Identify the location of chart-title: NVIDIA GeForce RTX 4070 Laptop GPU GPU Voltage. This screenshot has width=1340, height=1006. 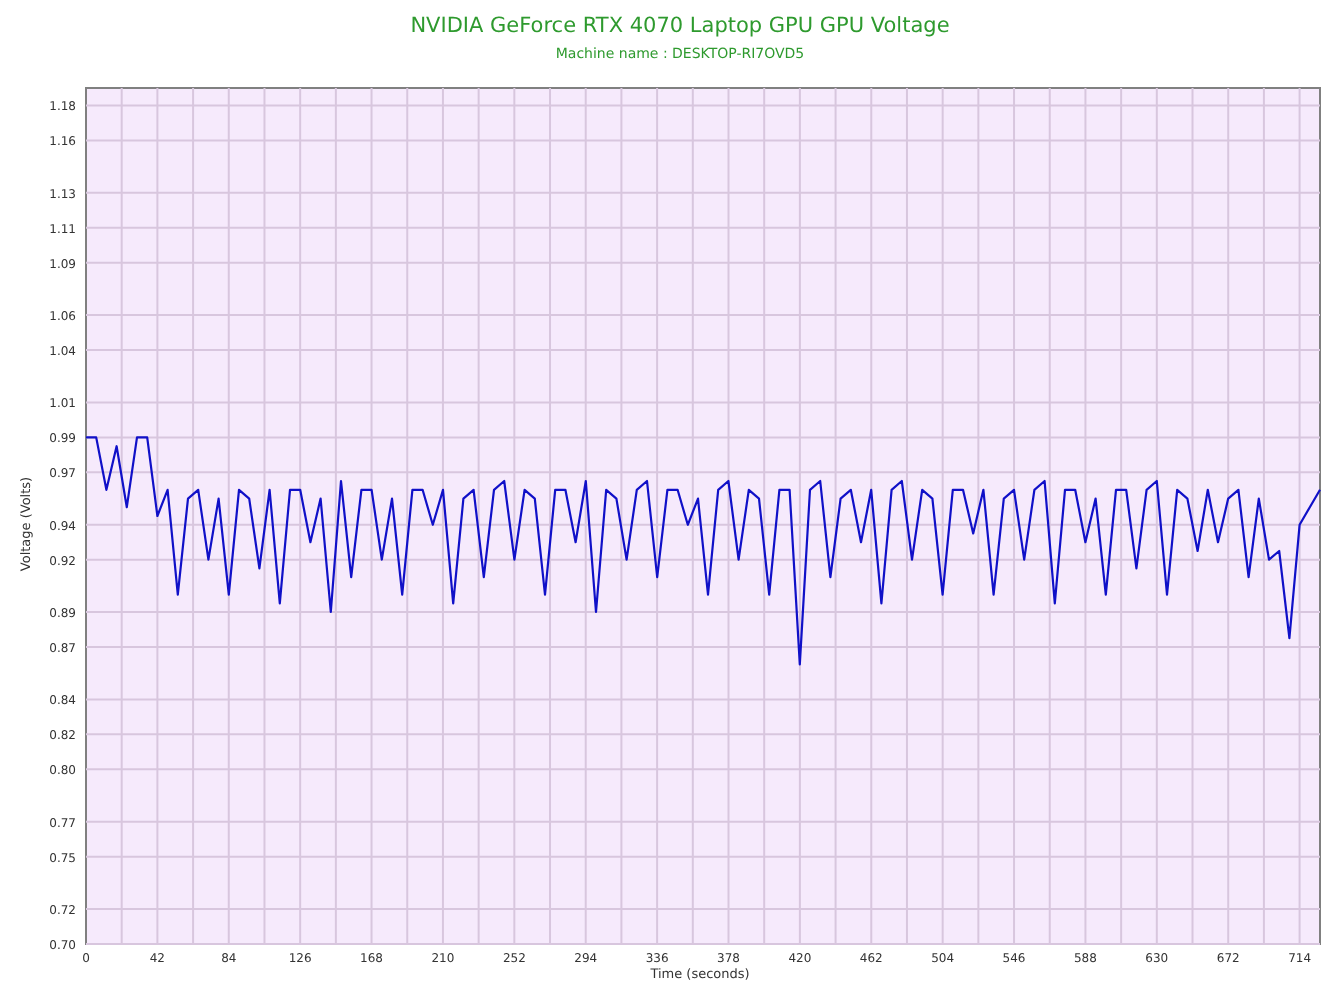
(680, 26).